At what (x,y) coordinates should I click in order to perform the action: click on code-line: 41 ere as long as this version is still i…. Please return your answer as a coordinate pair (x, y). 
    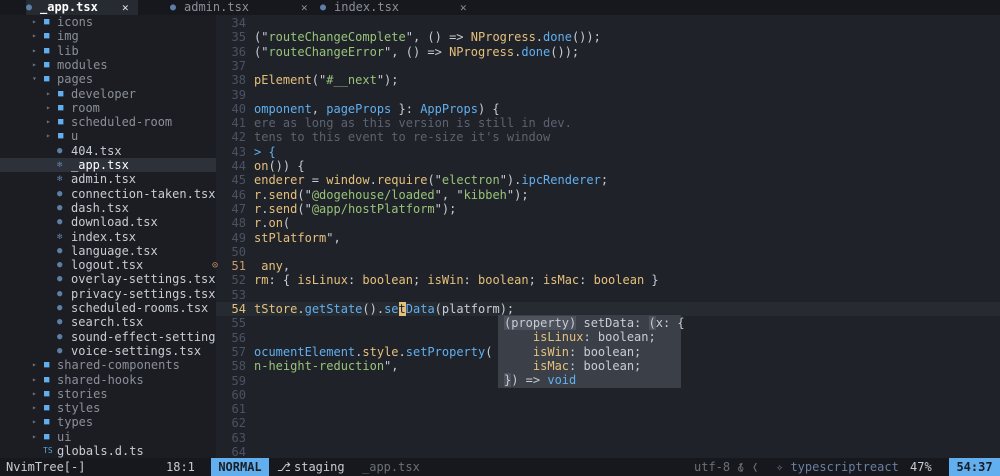
    Looking at the image, I should click on (608, 123).